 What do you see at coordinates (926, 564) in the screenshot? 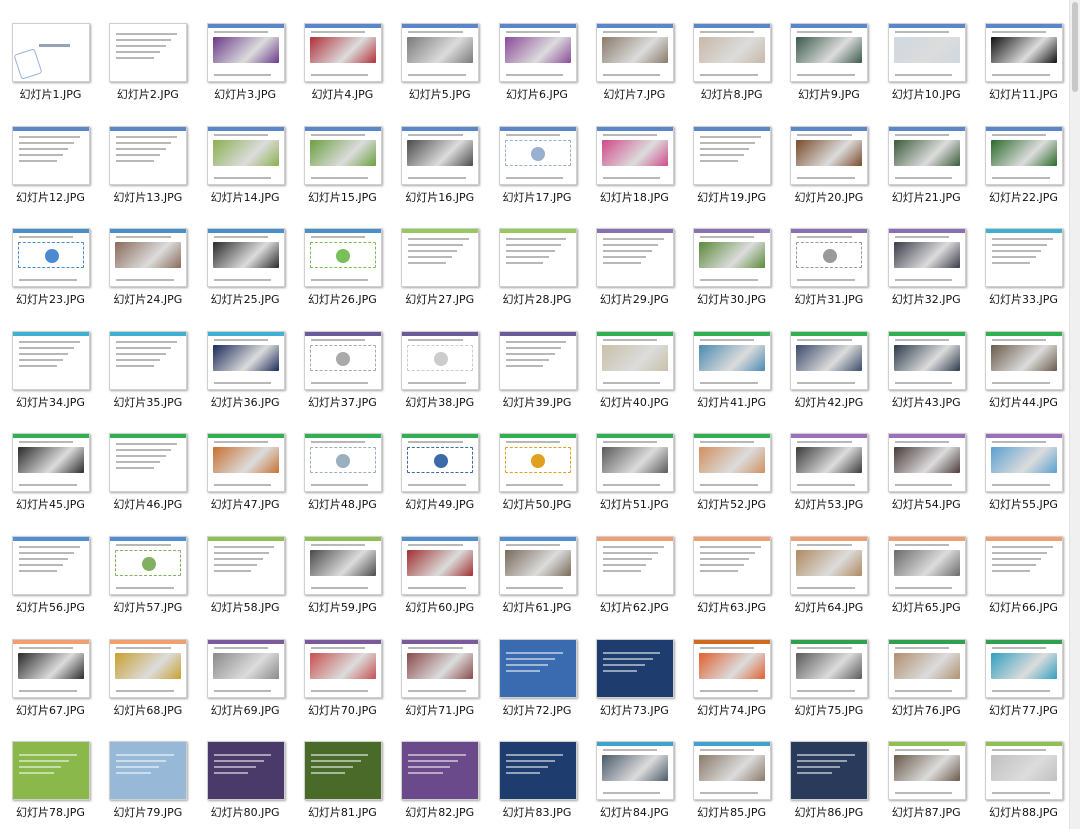
I see `file-item: 幻灯片65.JPG` at bounding box center [926, 564].